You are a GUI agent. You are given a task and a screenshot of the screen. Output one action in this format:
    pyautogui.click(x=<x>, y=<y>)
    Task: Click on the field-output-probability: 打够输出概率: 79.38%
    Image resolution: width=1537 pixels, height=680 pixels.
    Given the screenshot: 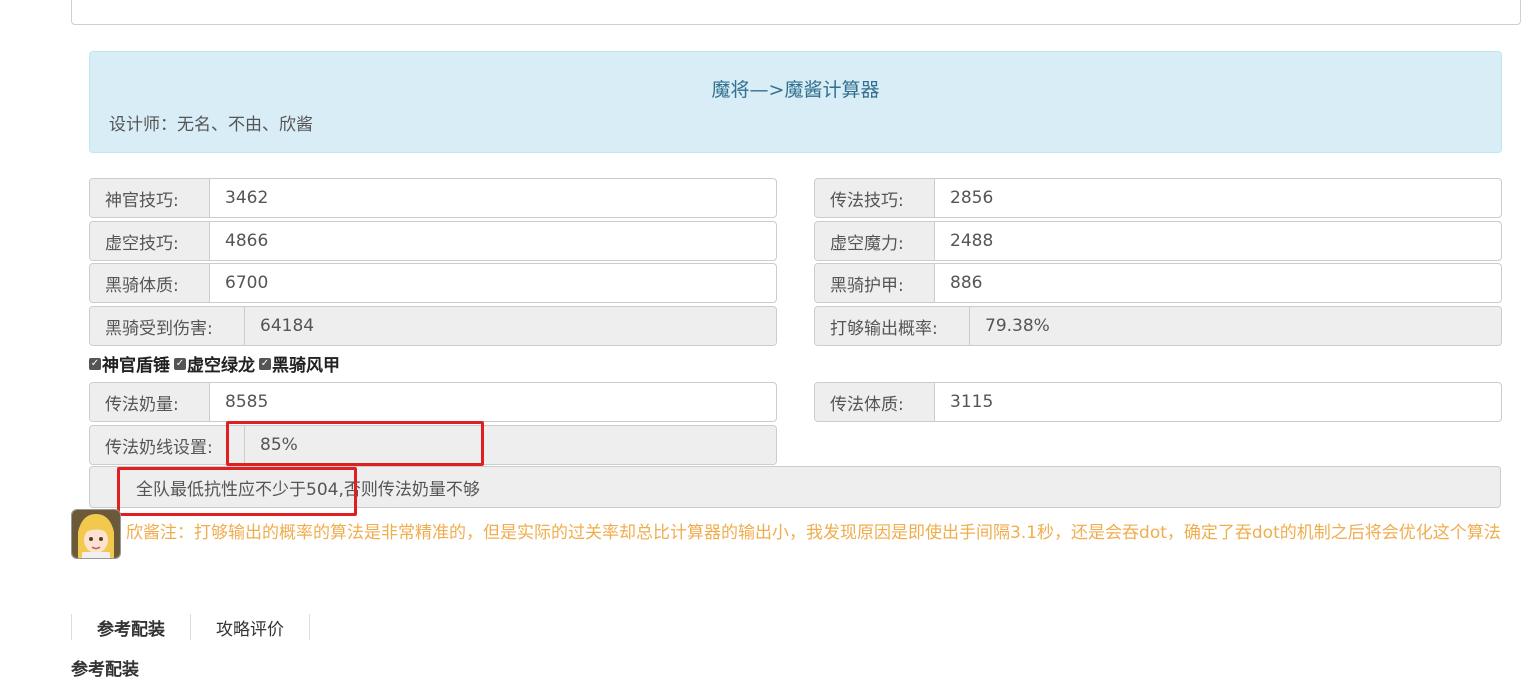 What is the action you would take?
    pyautogui.click(x=1158, y=326)
    